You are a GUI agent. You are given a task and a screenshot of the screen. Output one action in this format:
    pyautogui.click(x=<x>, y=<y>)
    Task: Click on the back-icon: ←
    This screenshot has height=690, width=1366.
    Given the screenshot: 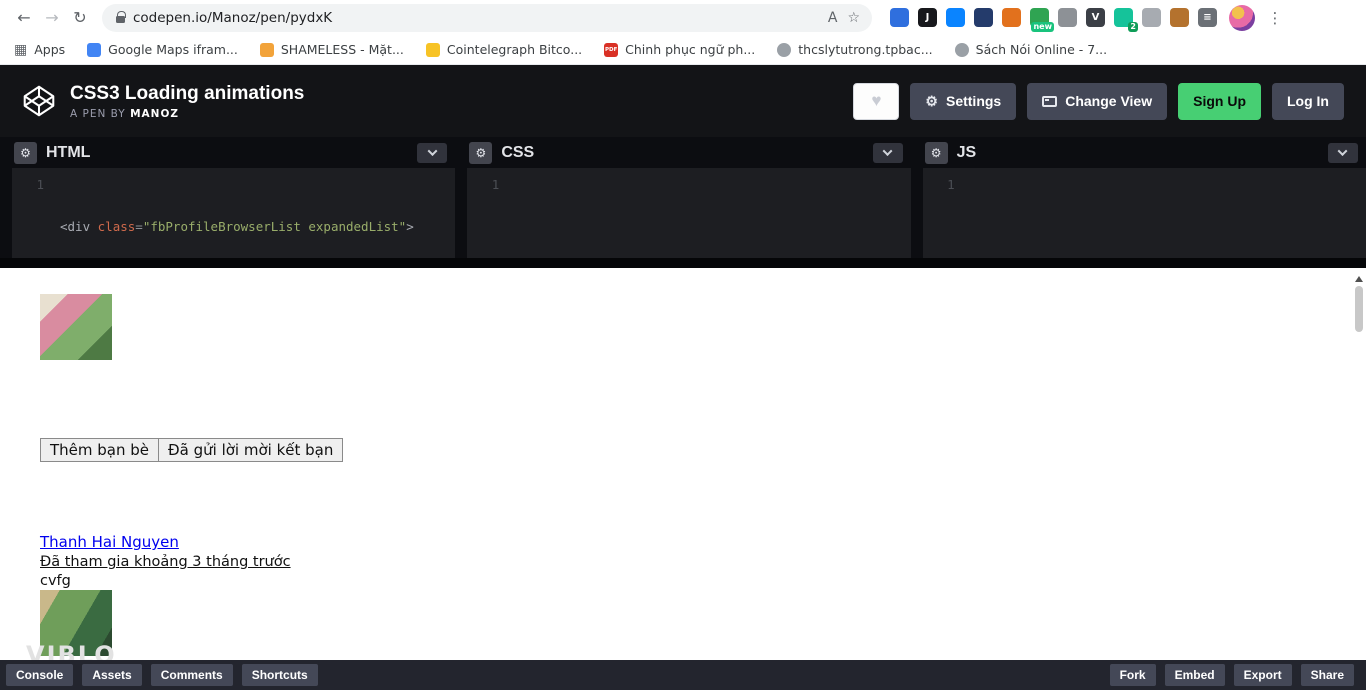 What is the action you would take?
    pyautogui.click(x=24, y=18)
    